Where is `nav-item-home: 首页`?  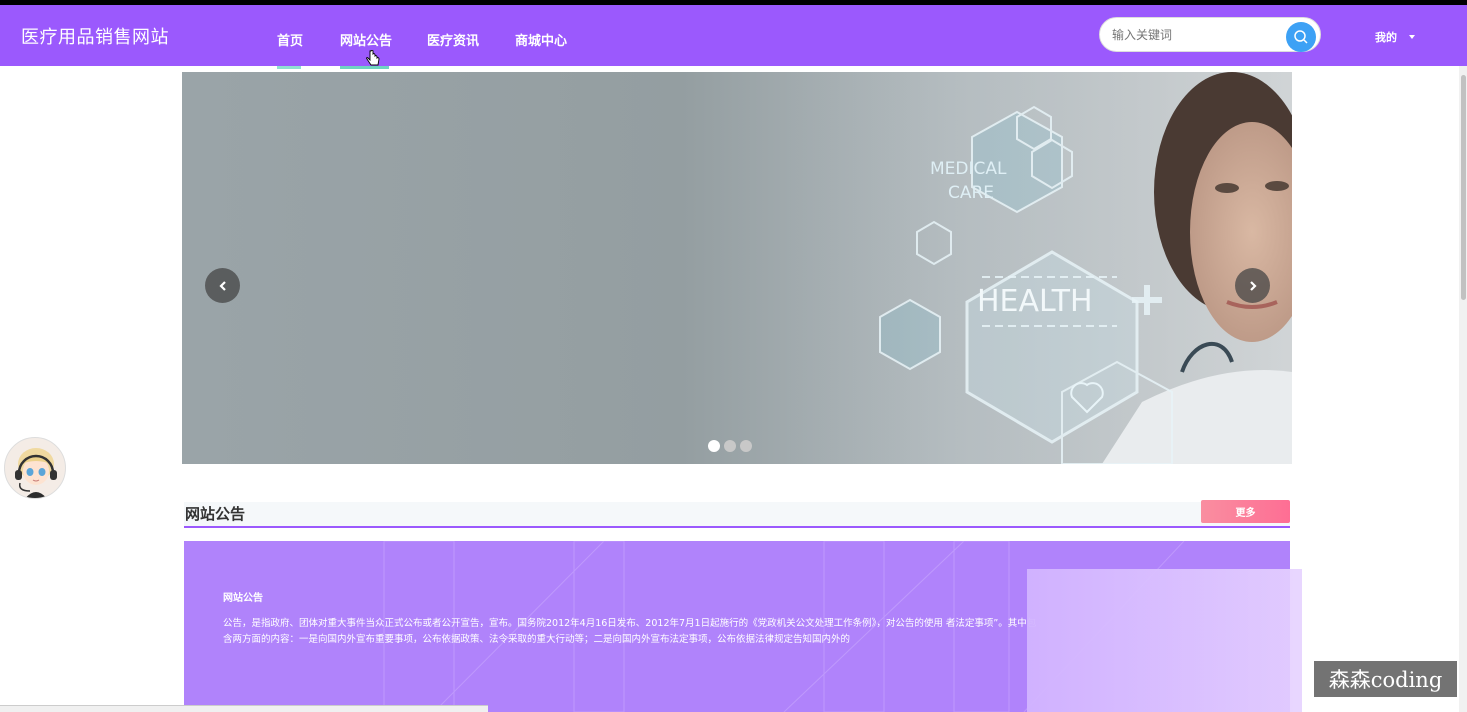 nav-item-home: 首页 is located at coordinates (290, 39).